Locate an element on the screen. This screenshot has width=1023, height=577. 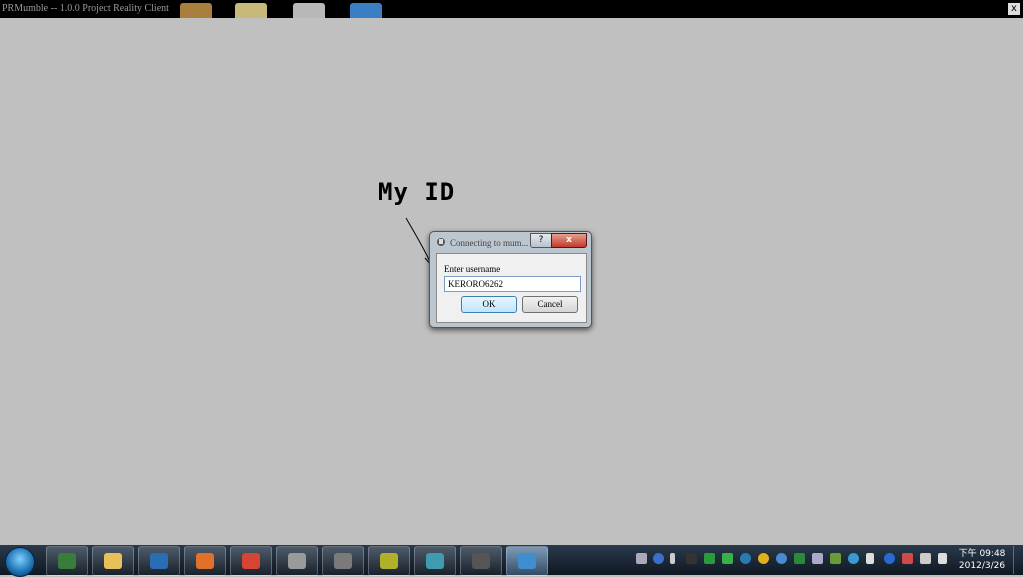
app-teamspeak-icon is located at coordinates (435, 561).